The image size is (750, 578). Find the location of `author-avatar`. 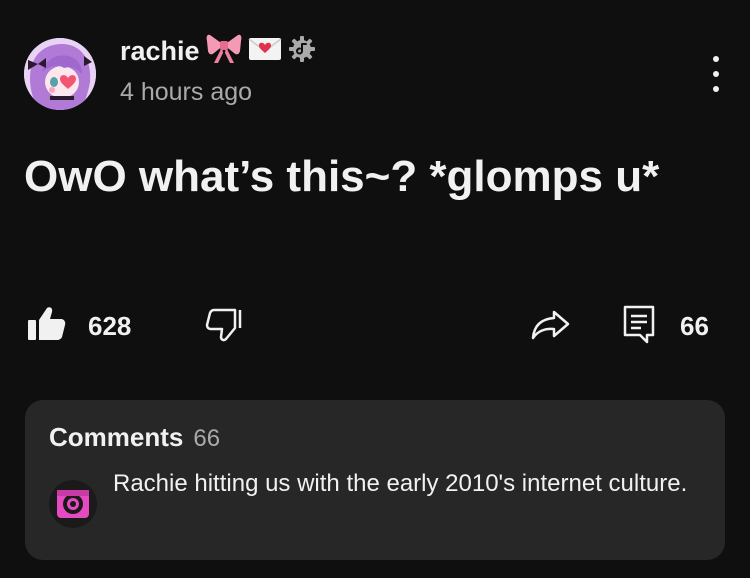

author-avatar is located at coordinates (60, 74).